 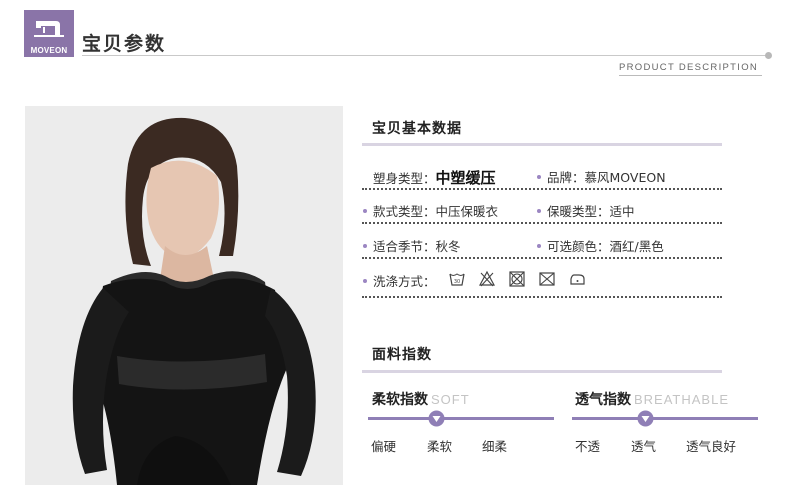 I want to click on breathability-pointer-icon, so click(x=645, y=418).